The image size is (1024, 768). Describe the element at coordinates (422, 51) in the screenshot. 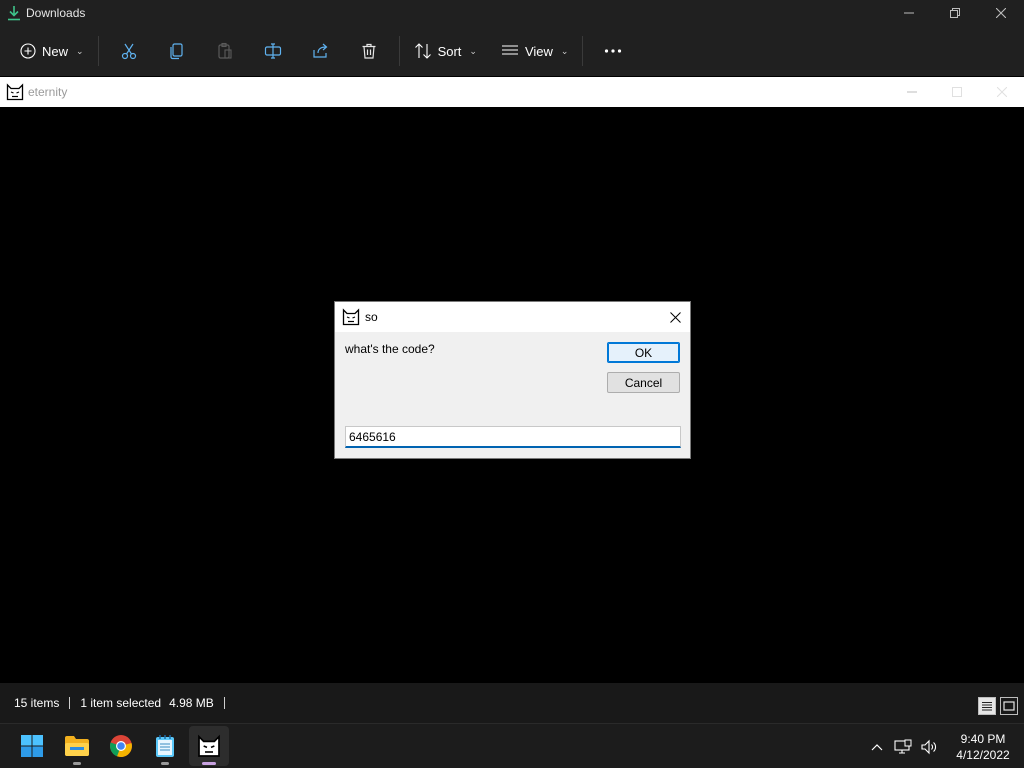

I see `sort-icon` at that location.